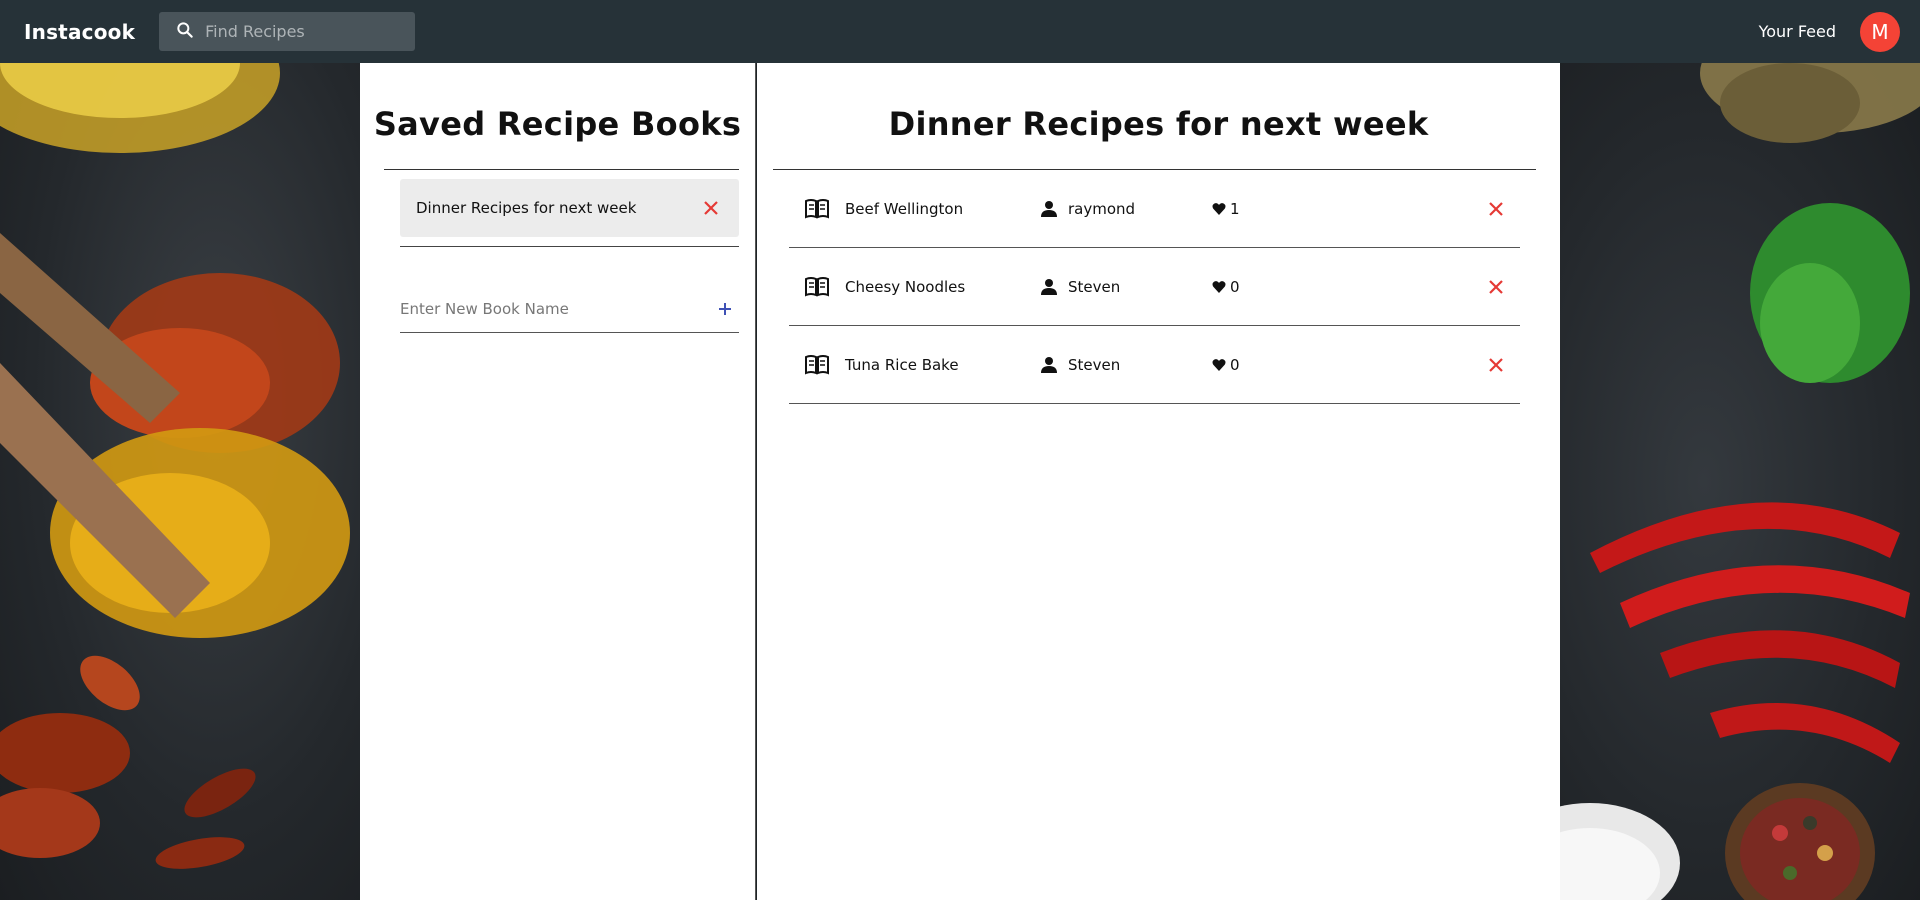 The height and width of the screenshot is (900, 1920). What do you see at coordinates (942, 365) in the screenshot?
I see `recipe-name: Tuna Rice Bake` at bounding box center [942, 365].